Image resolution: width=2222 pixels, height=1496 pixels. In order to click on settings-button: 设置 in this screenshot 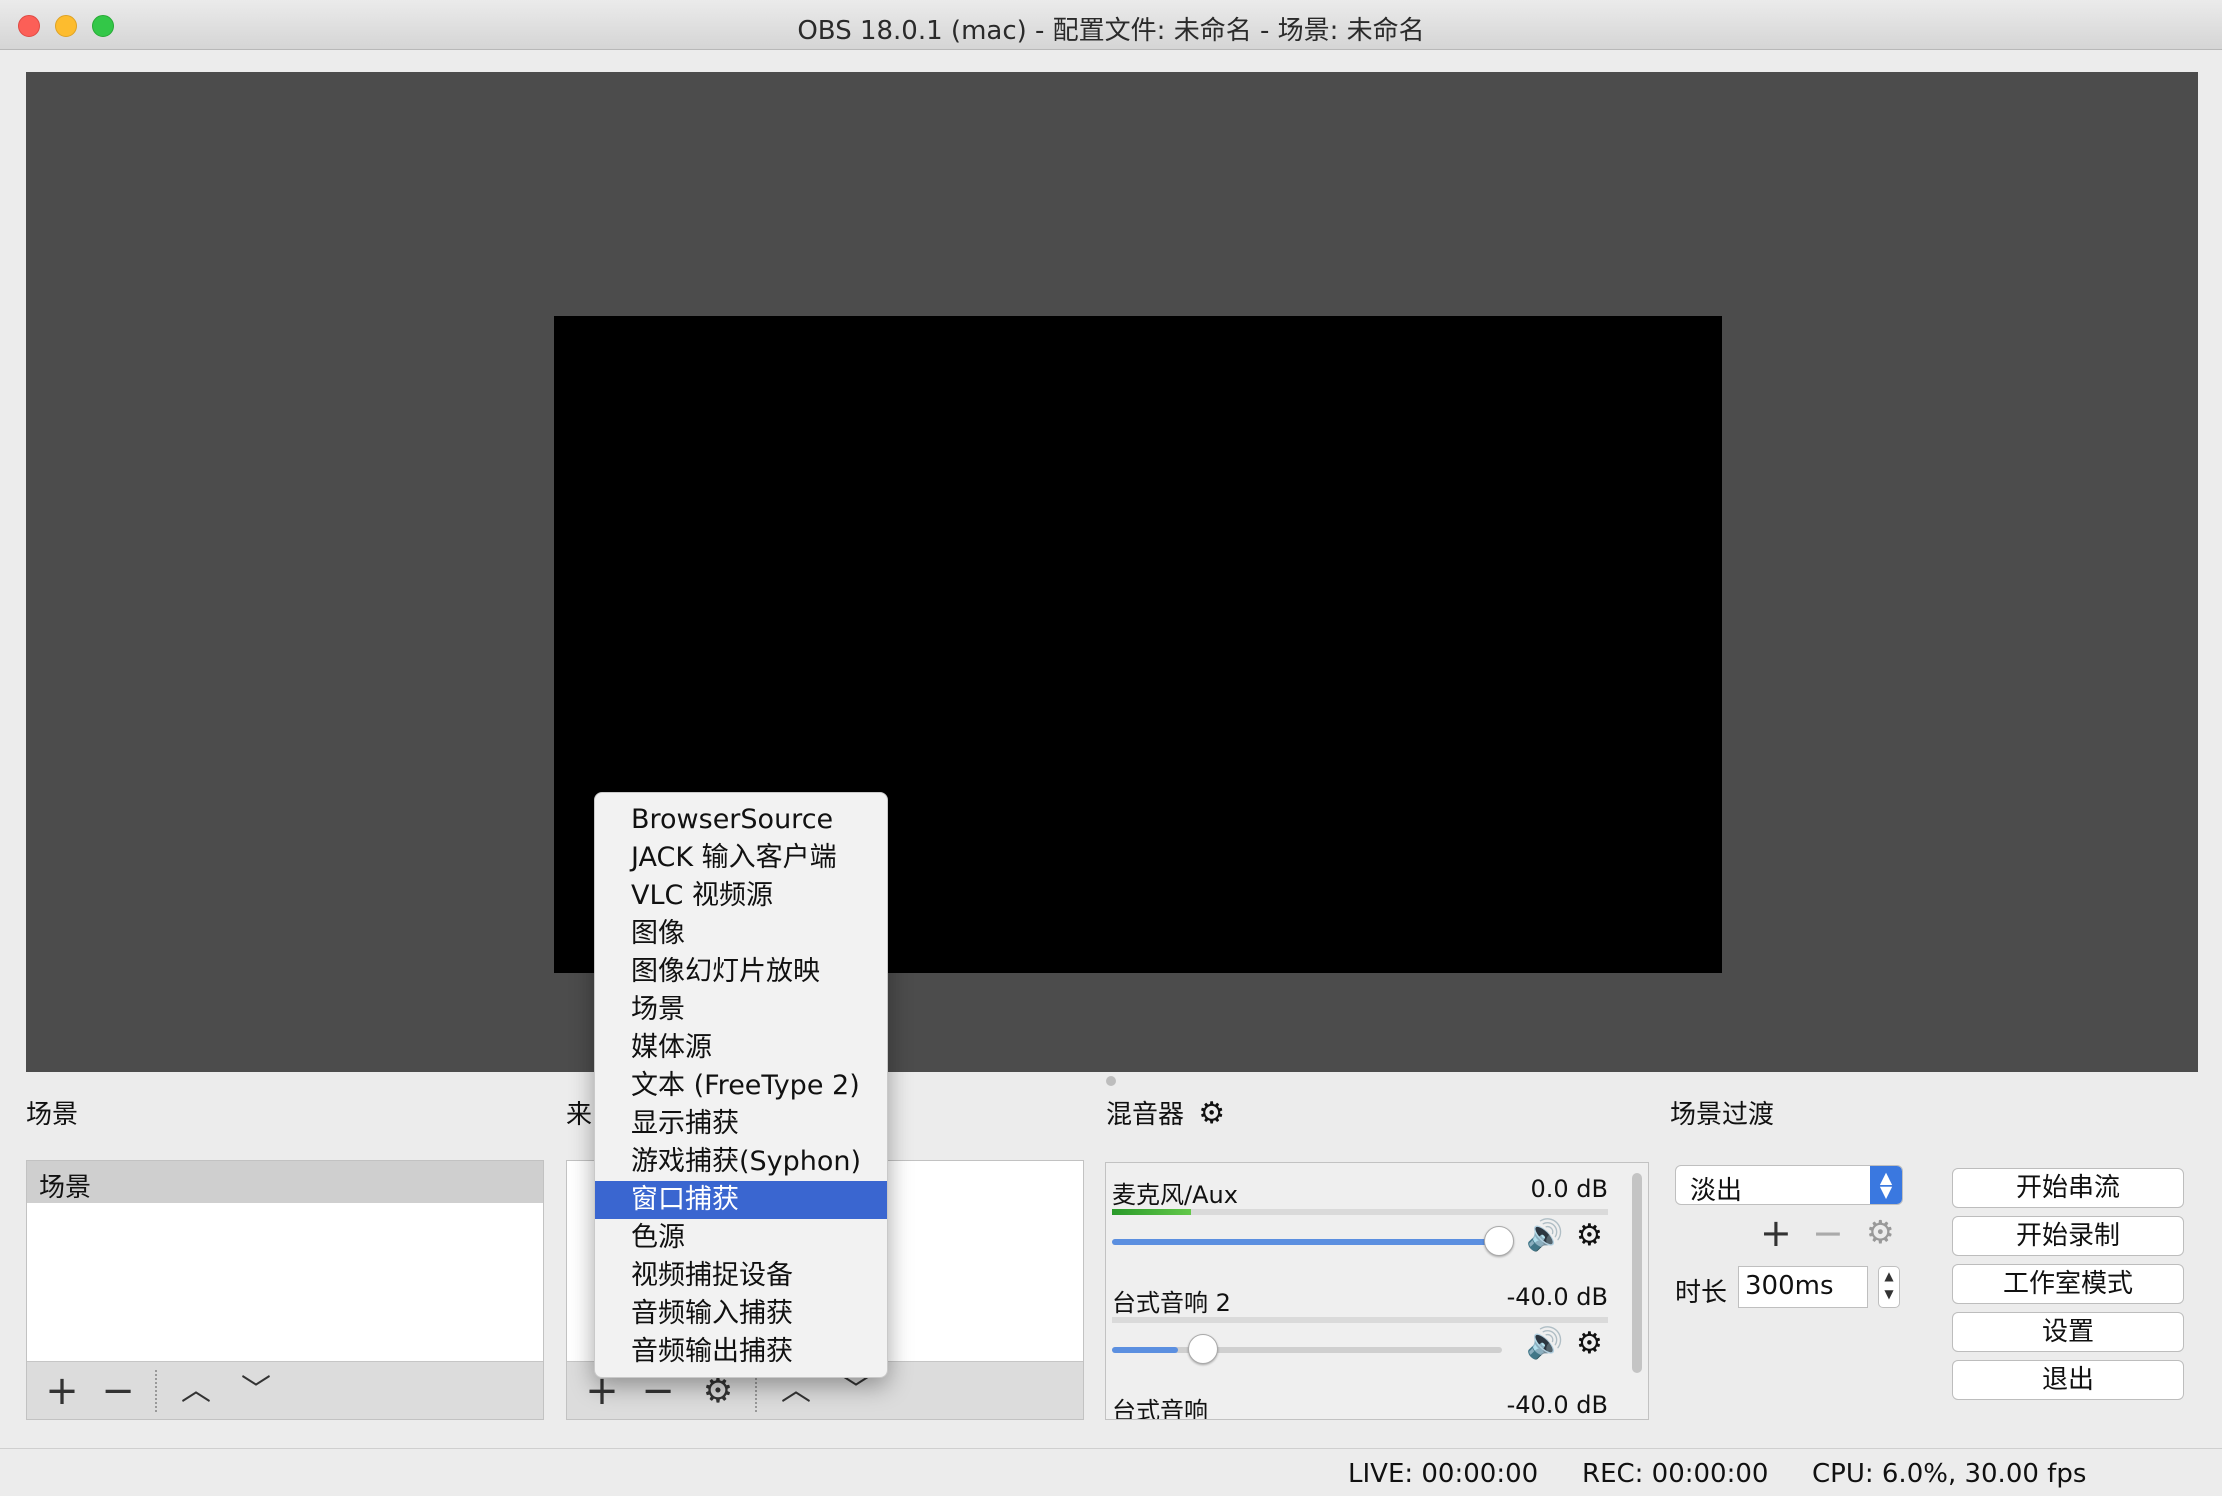, I will do `click(2068, 1332)`.